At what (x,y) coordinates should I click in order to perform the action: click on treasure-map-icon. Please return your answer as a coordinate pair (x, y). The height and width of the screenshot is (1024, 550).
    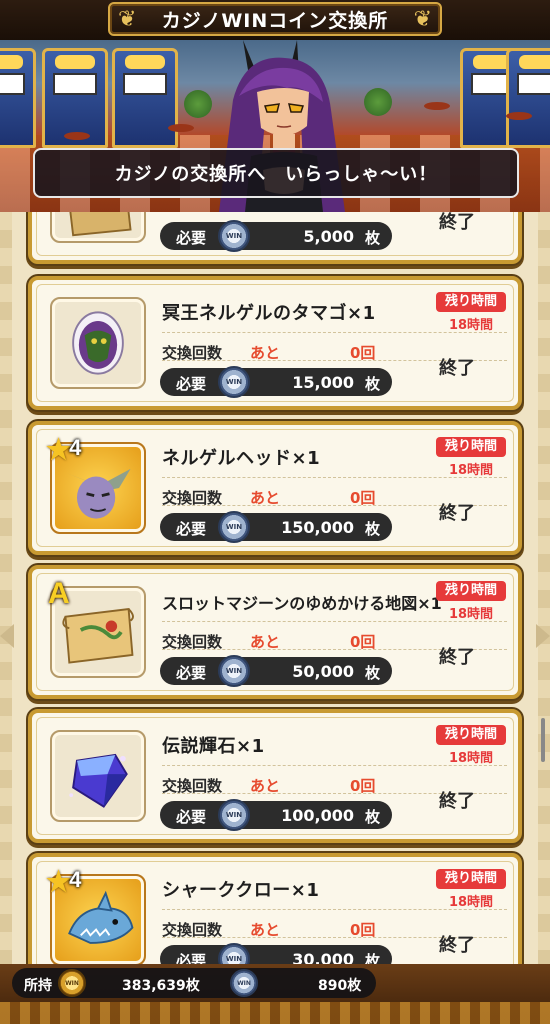
    Looking at the image, I should click on (100, 224).